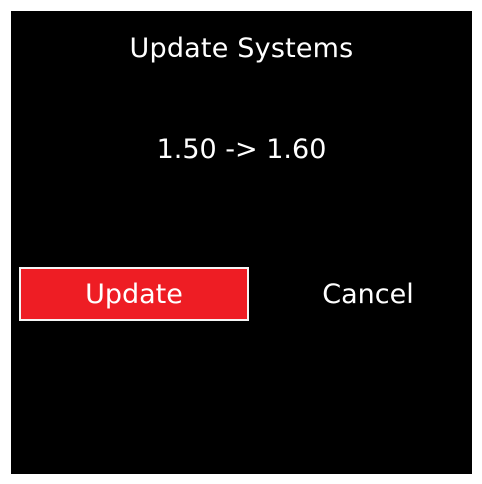 This screenshot has height=484, width=482. I want to click on version-change-text: 1.50 -> 1.60, so click(241, 149).